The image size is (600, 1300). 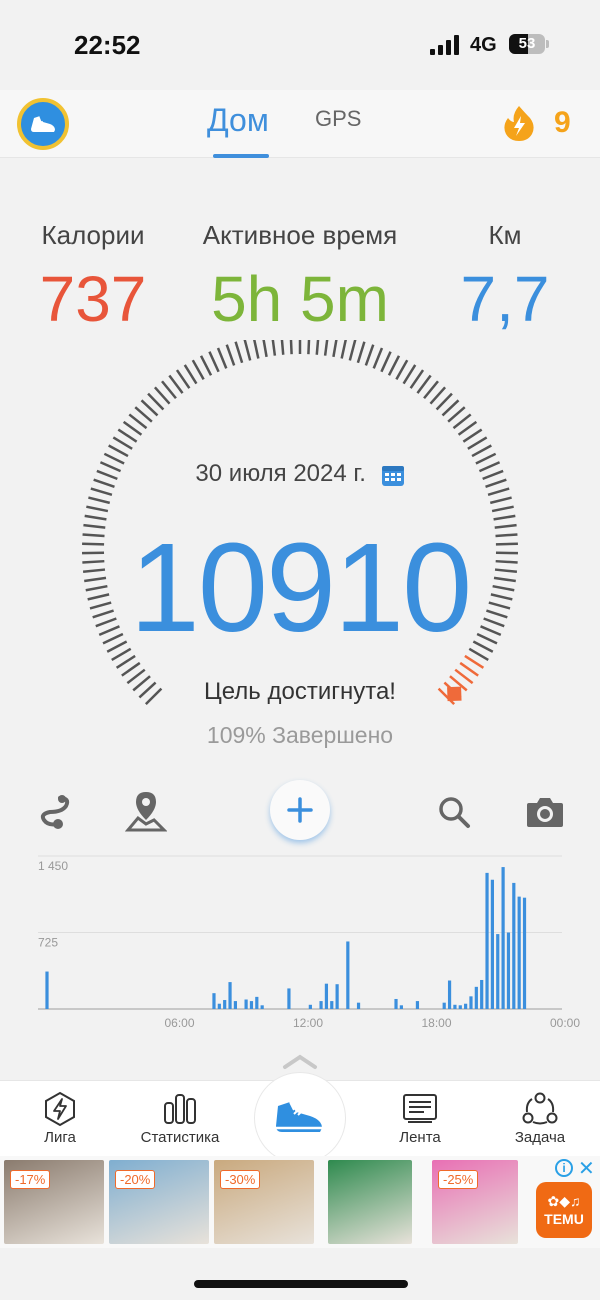 What do you see at coordinates (540, 1108) in the screenshot?
I see `task-icon` at bounding box center [540, 1108].